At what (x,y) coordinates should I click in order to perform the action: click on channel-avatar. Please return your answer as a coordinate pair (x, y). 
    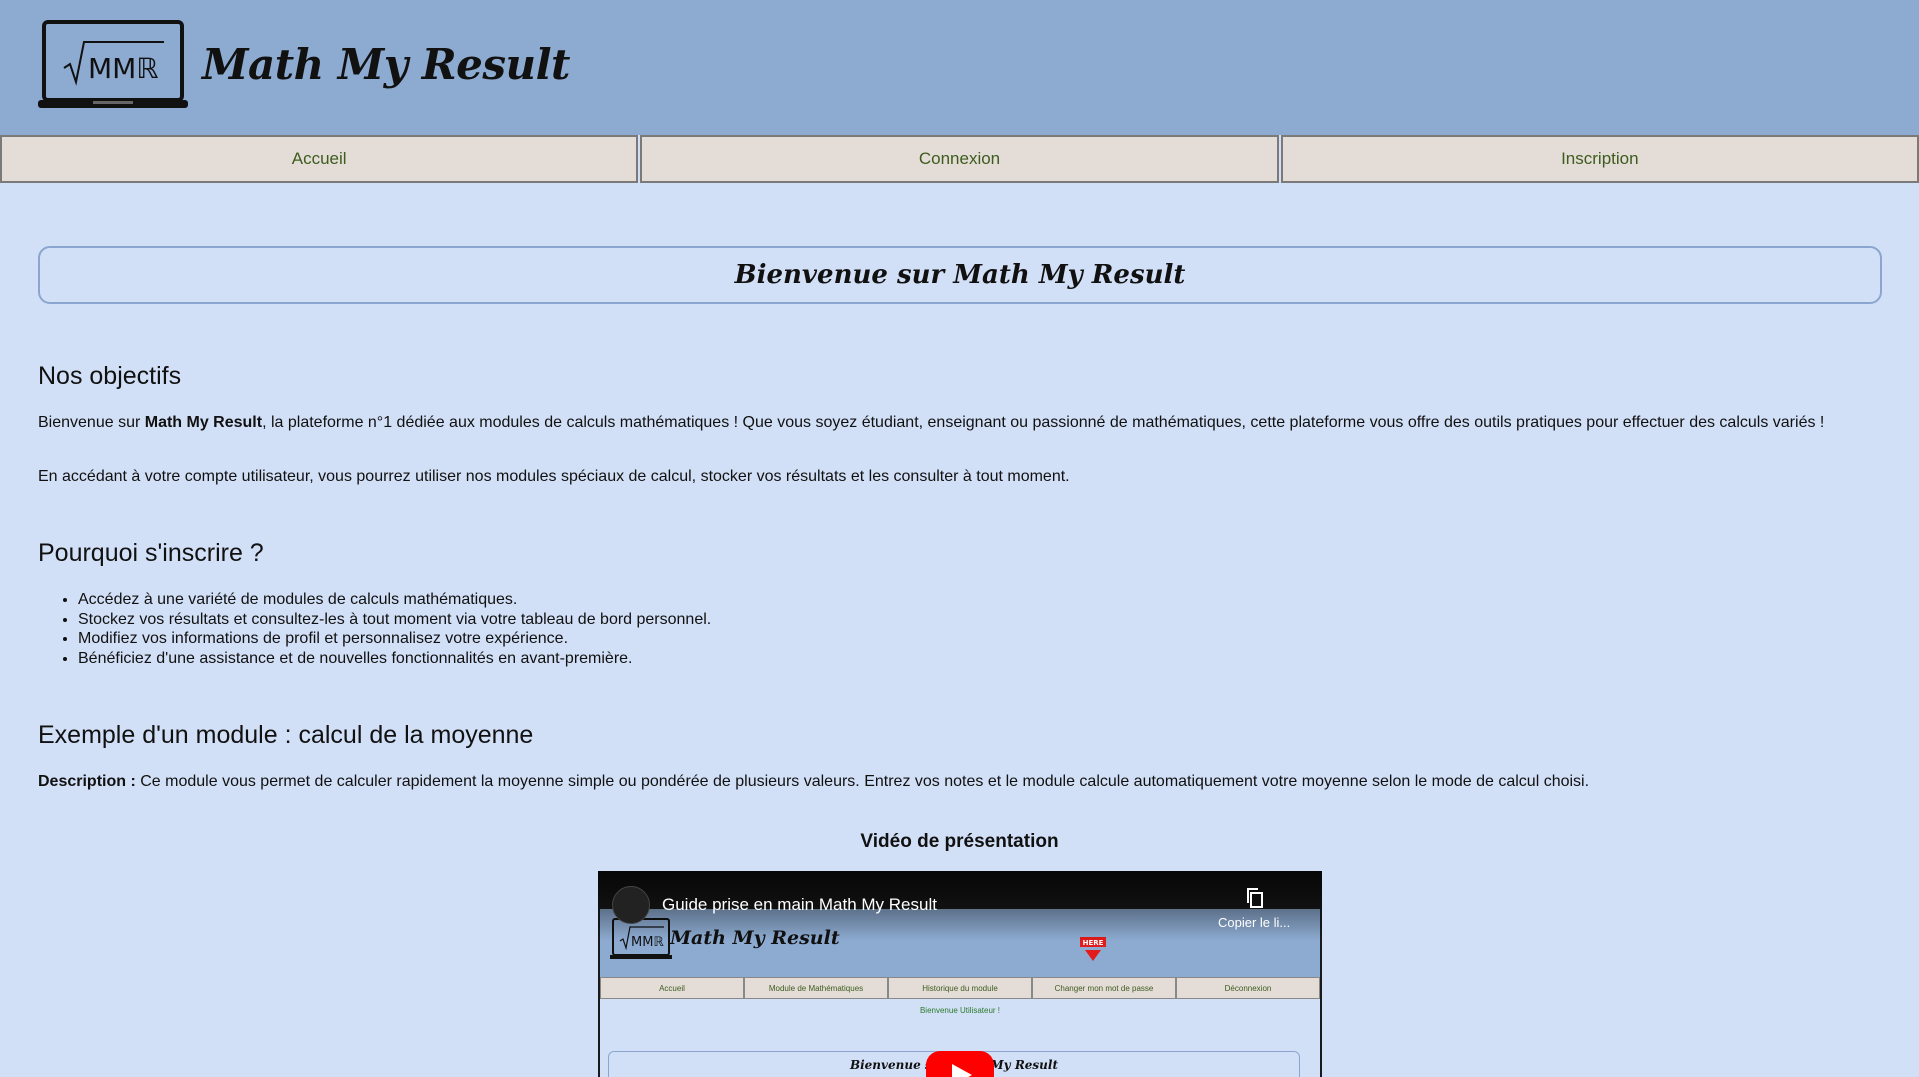
    Looking at the image, I should click on (631, 905).